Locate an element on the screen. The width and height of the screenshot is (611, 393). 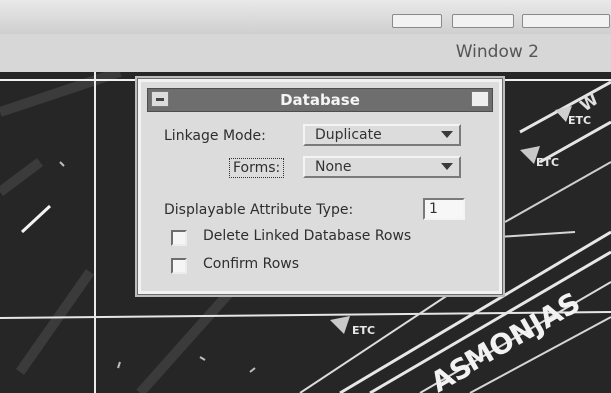
linkage-mode-label: Linkage Mode: is located at coordinates (215, 136).